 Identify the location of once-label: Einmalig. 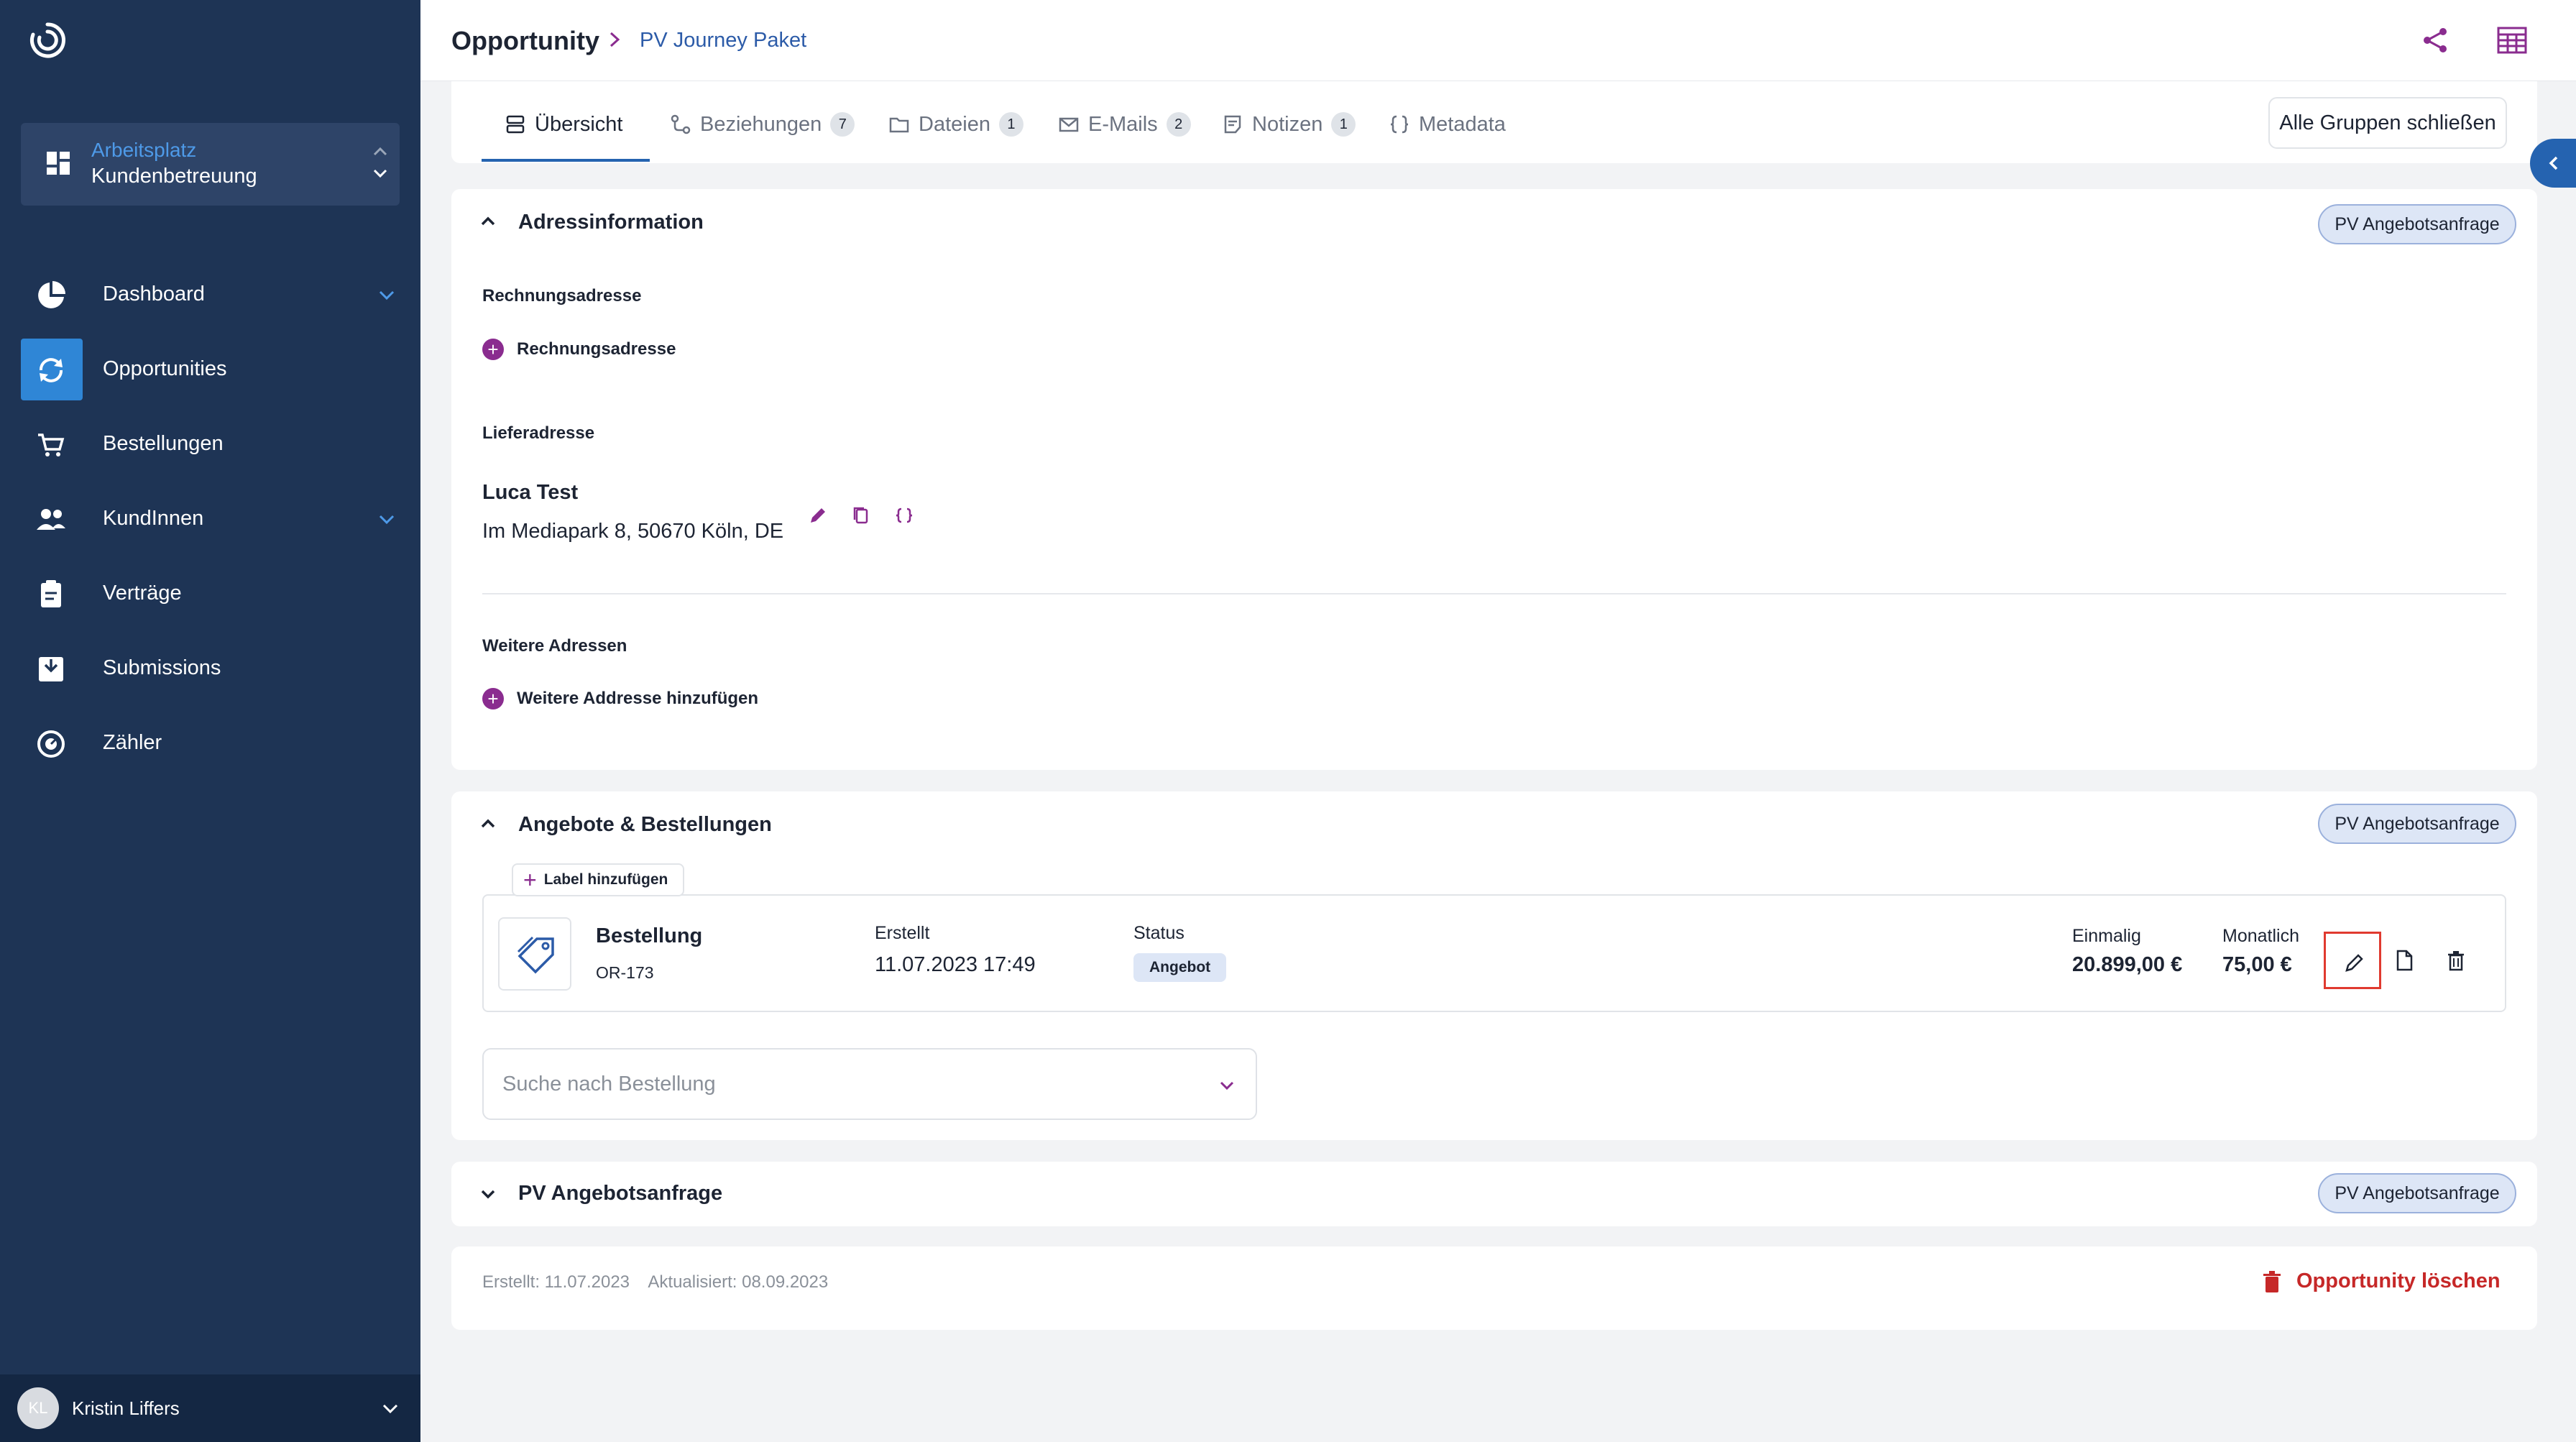
(2106, 936).